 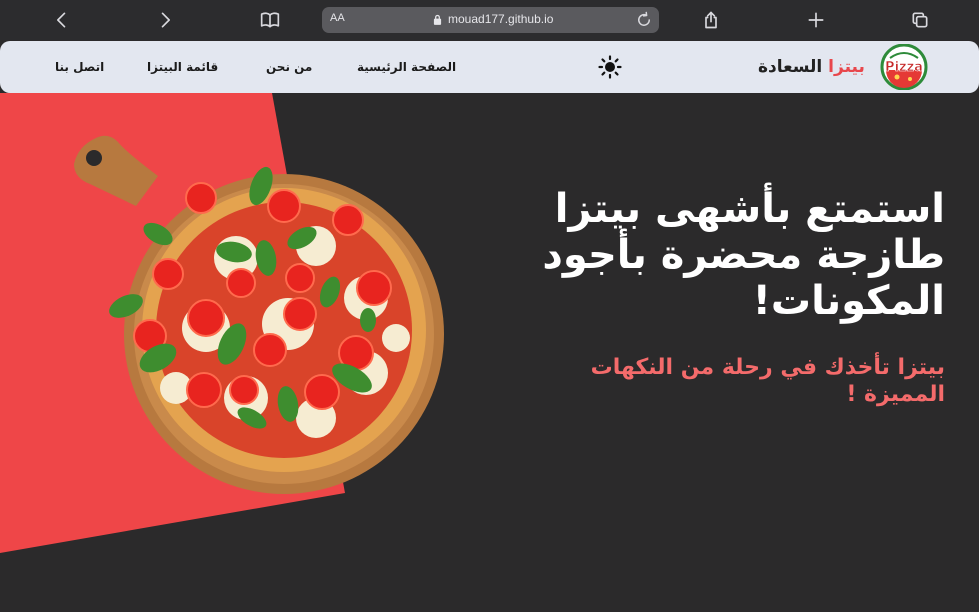 I want to click on share-icon, so click(x=711, y=20).